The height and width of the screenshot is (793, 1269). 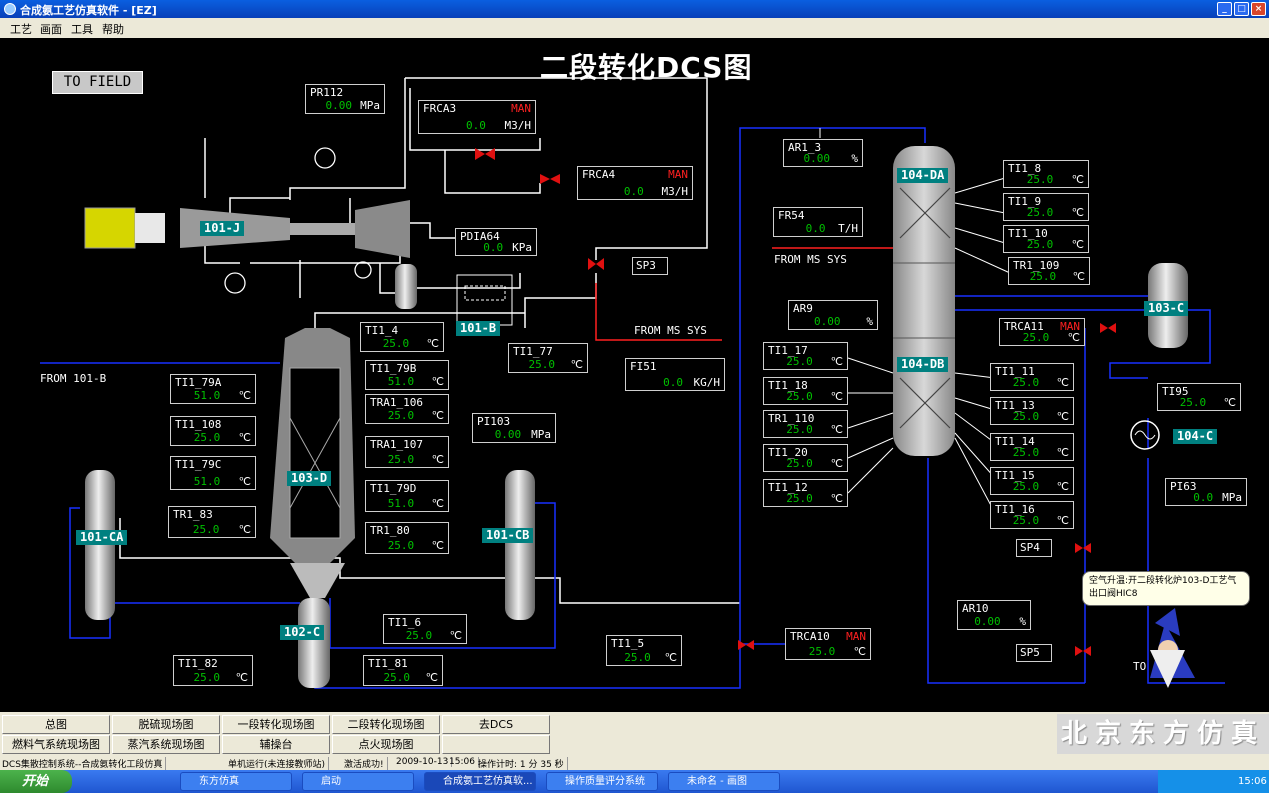 I want to click on tag-unit: M3/H, so click(x=518, y=125).